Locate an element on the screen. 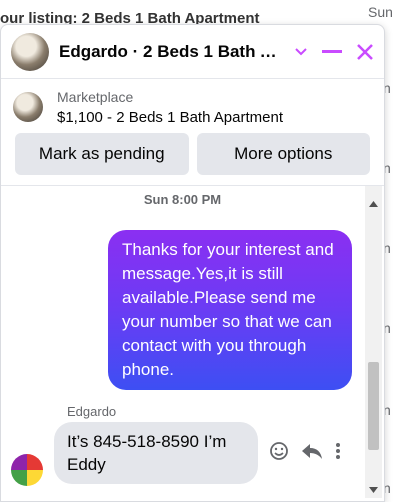 The width and height of the screenshot is (403, 502). reply-icon is located at coordinates (312, 451).